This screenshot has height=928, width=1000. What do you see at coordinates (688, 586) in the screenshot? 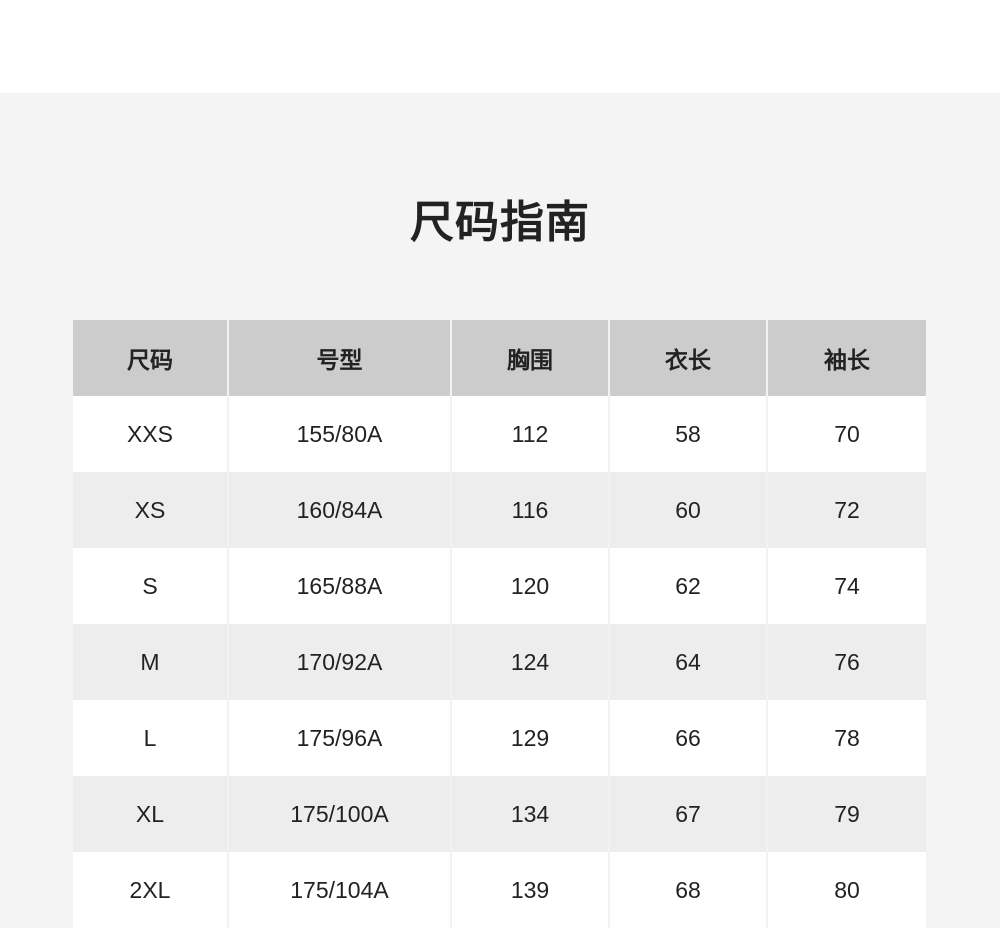
I see `cell-length: 62` at bounding box center [688, 586].